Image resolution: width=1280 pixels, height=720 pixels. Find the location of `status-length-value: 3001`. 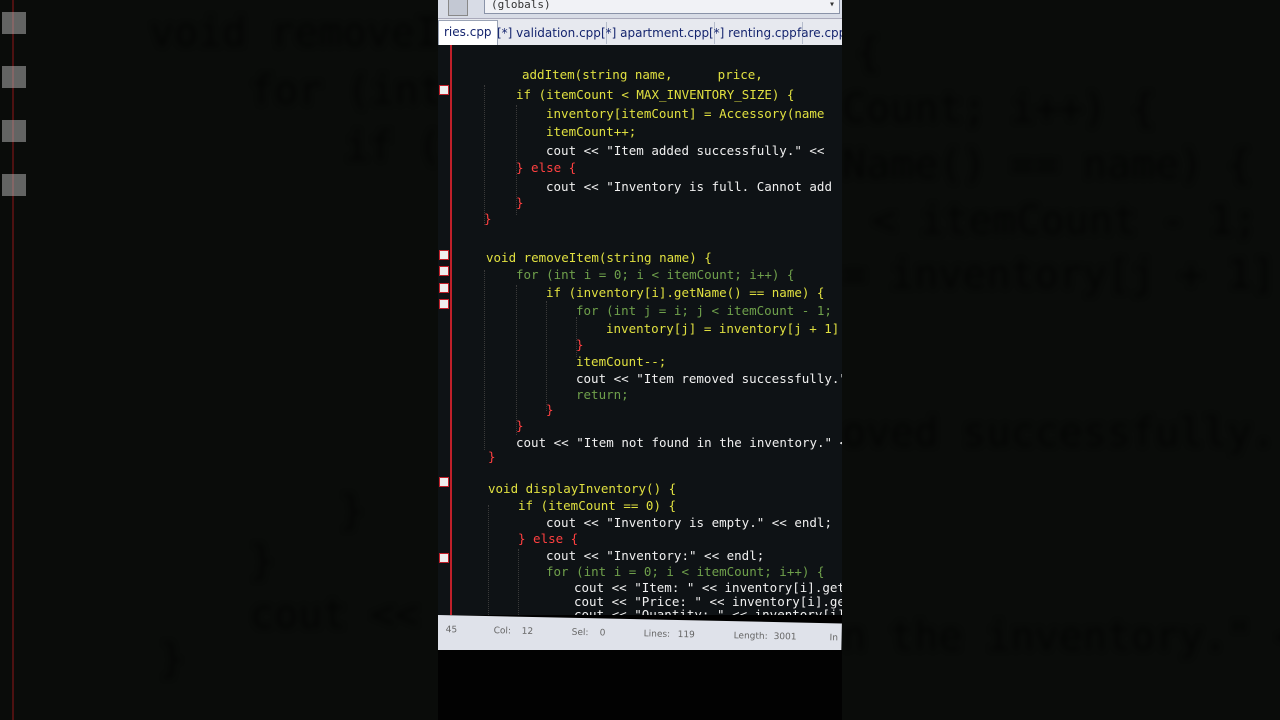

status-length-value: 3001 is located at coordinates (785, 637).